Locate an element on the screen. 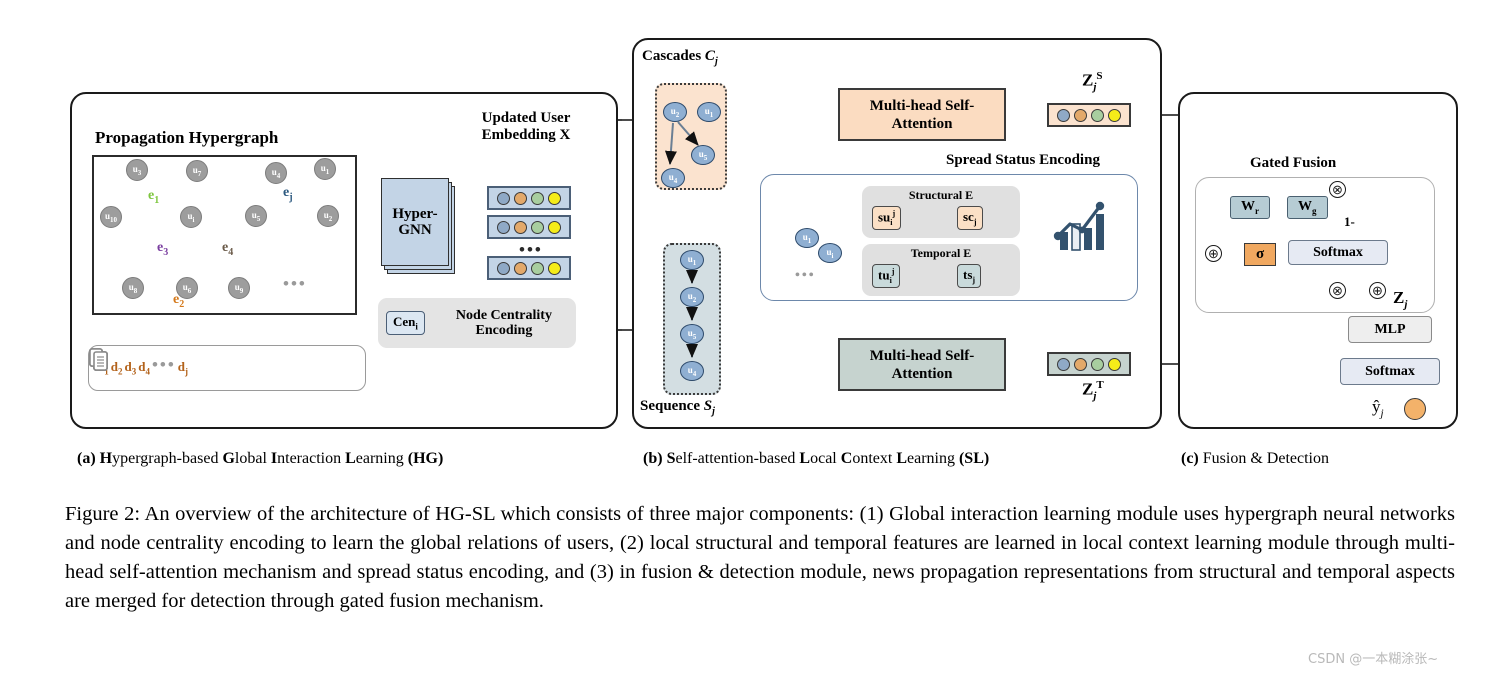  multi-head-self-attention-structural: Multi-head Self-Attention is located at coordinates (922, 114).